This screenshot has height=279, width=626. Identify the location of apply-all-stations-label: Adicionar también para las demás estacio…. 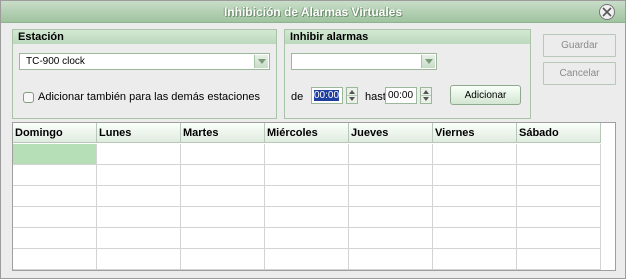
(149, 97).